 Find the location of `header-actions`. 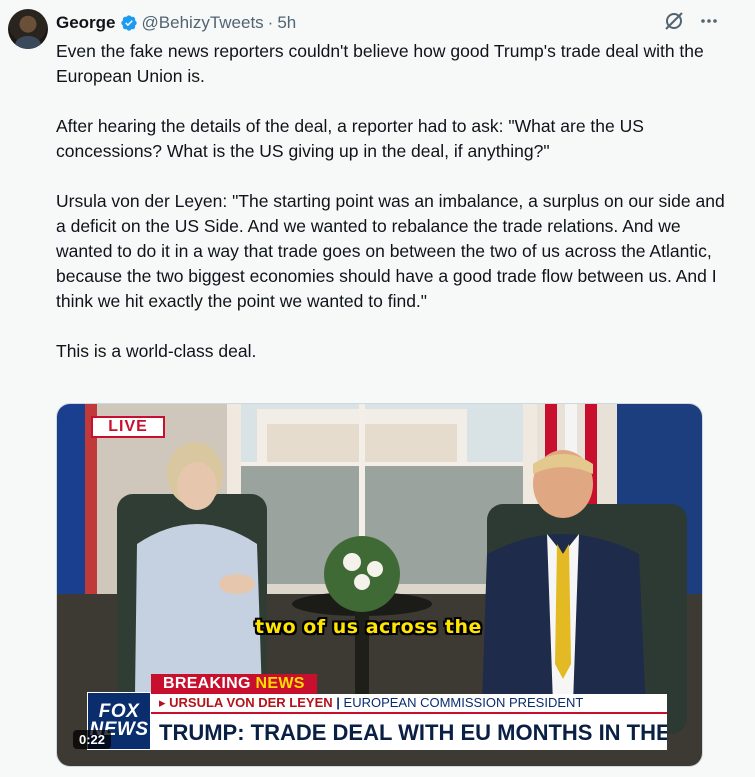

header-actions is located at coordinates (691, 21).